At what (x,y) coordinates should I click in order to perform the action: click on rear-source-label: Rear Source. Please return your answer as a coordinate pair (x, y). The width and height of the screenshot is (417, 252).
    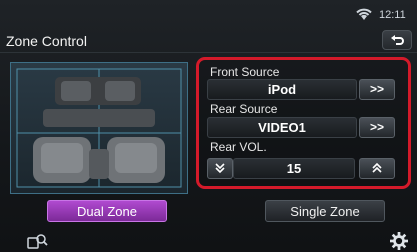
    Looking at the image, I should click on (244, 109).